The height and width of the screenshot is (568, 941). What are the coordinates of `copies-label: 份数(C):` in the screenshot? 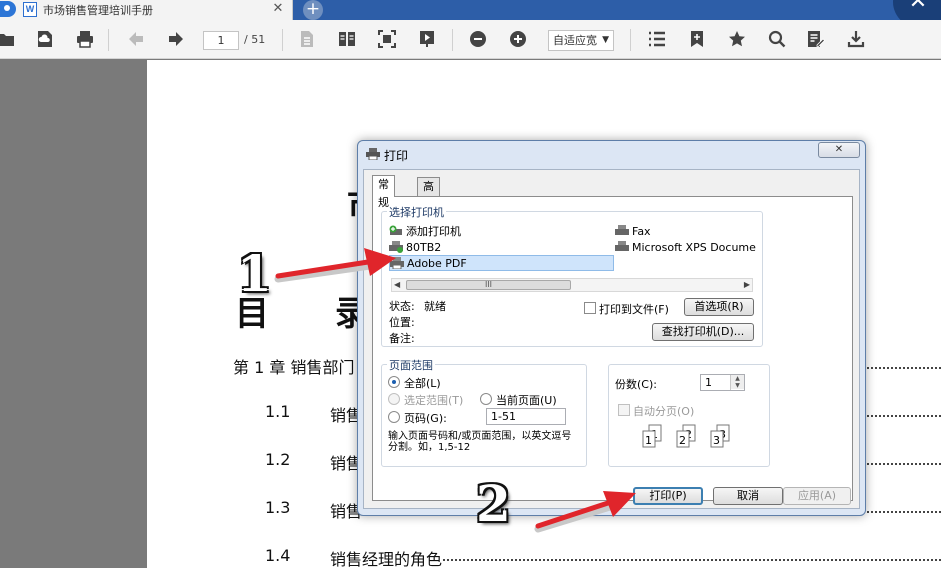 It's located at (636, 384).